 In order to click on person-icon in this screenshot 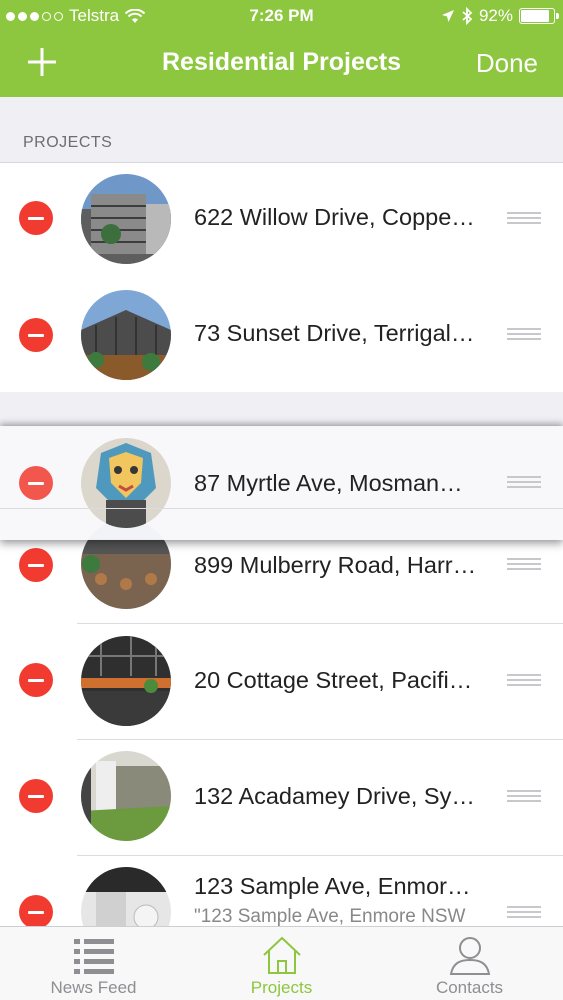, I will do `click(469, 956)`.